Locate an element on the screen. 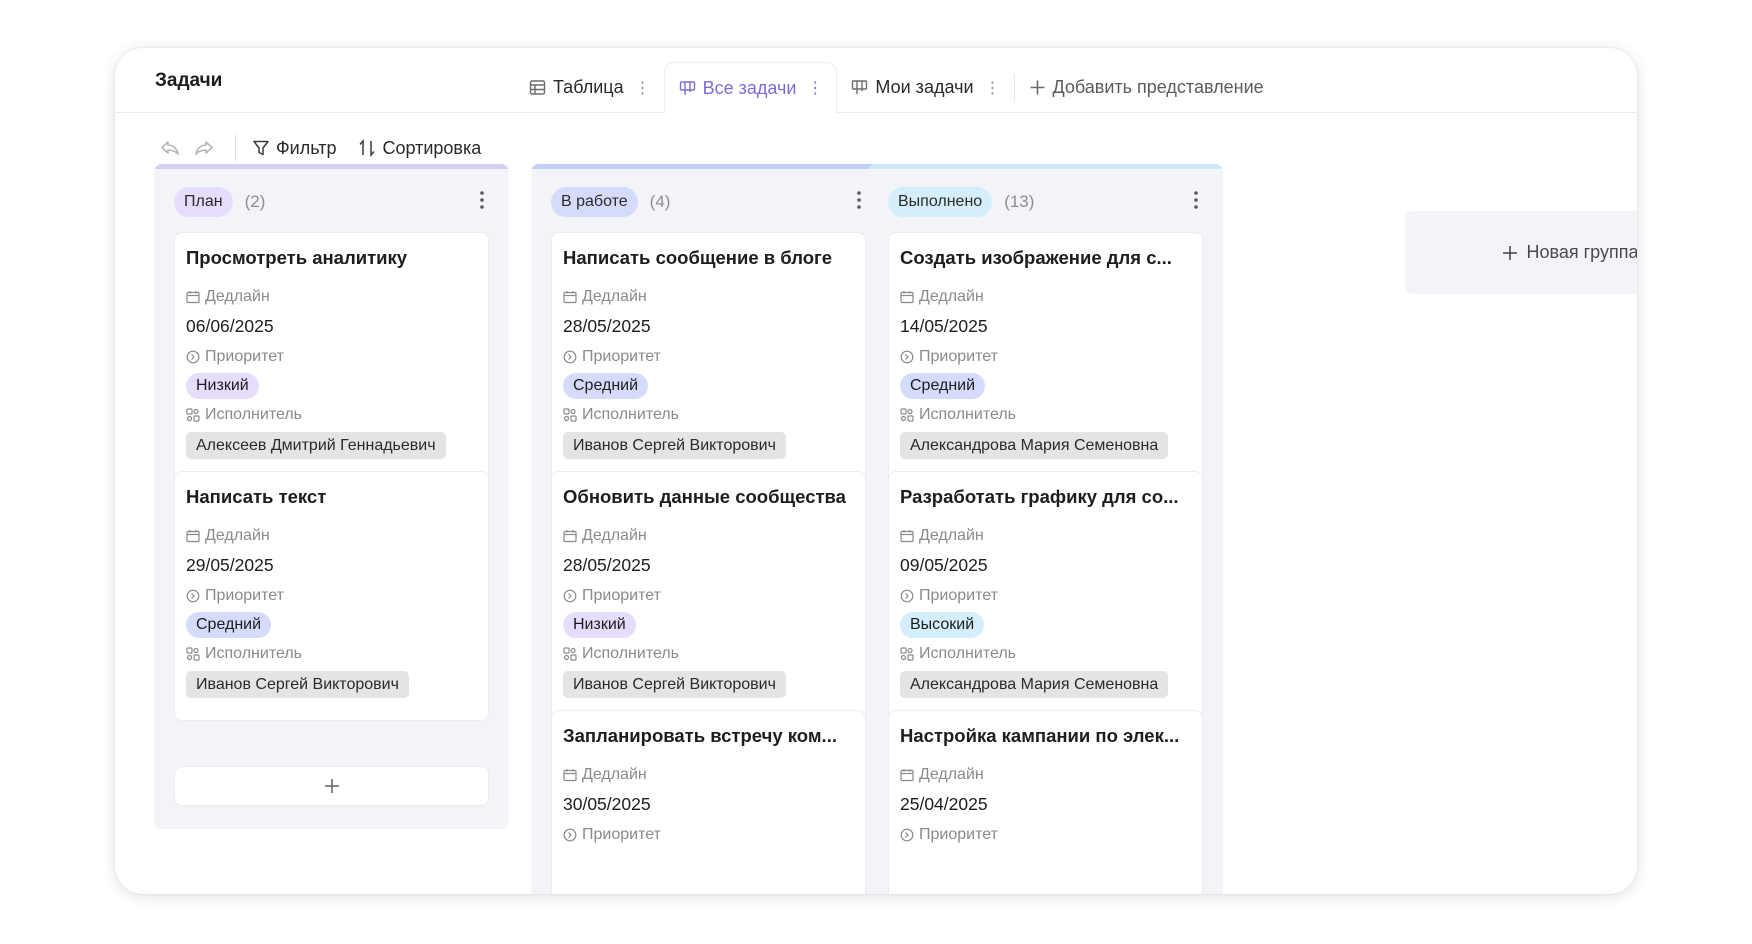 The height and width of the screenshot is (944, 1752). assignee-icon is located at coordinates (193, 415).